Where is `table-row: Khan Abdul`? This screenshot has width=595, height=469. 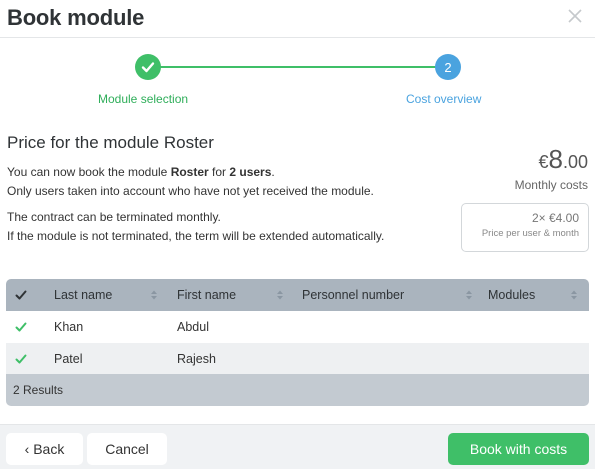
table-row: Khan Abdul is located at coordinates (297, 327).